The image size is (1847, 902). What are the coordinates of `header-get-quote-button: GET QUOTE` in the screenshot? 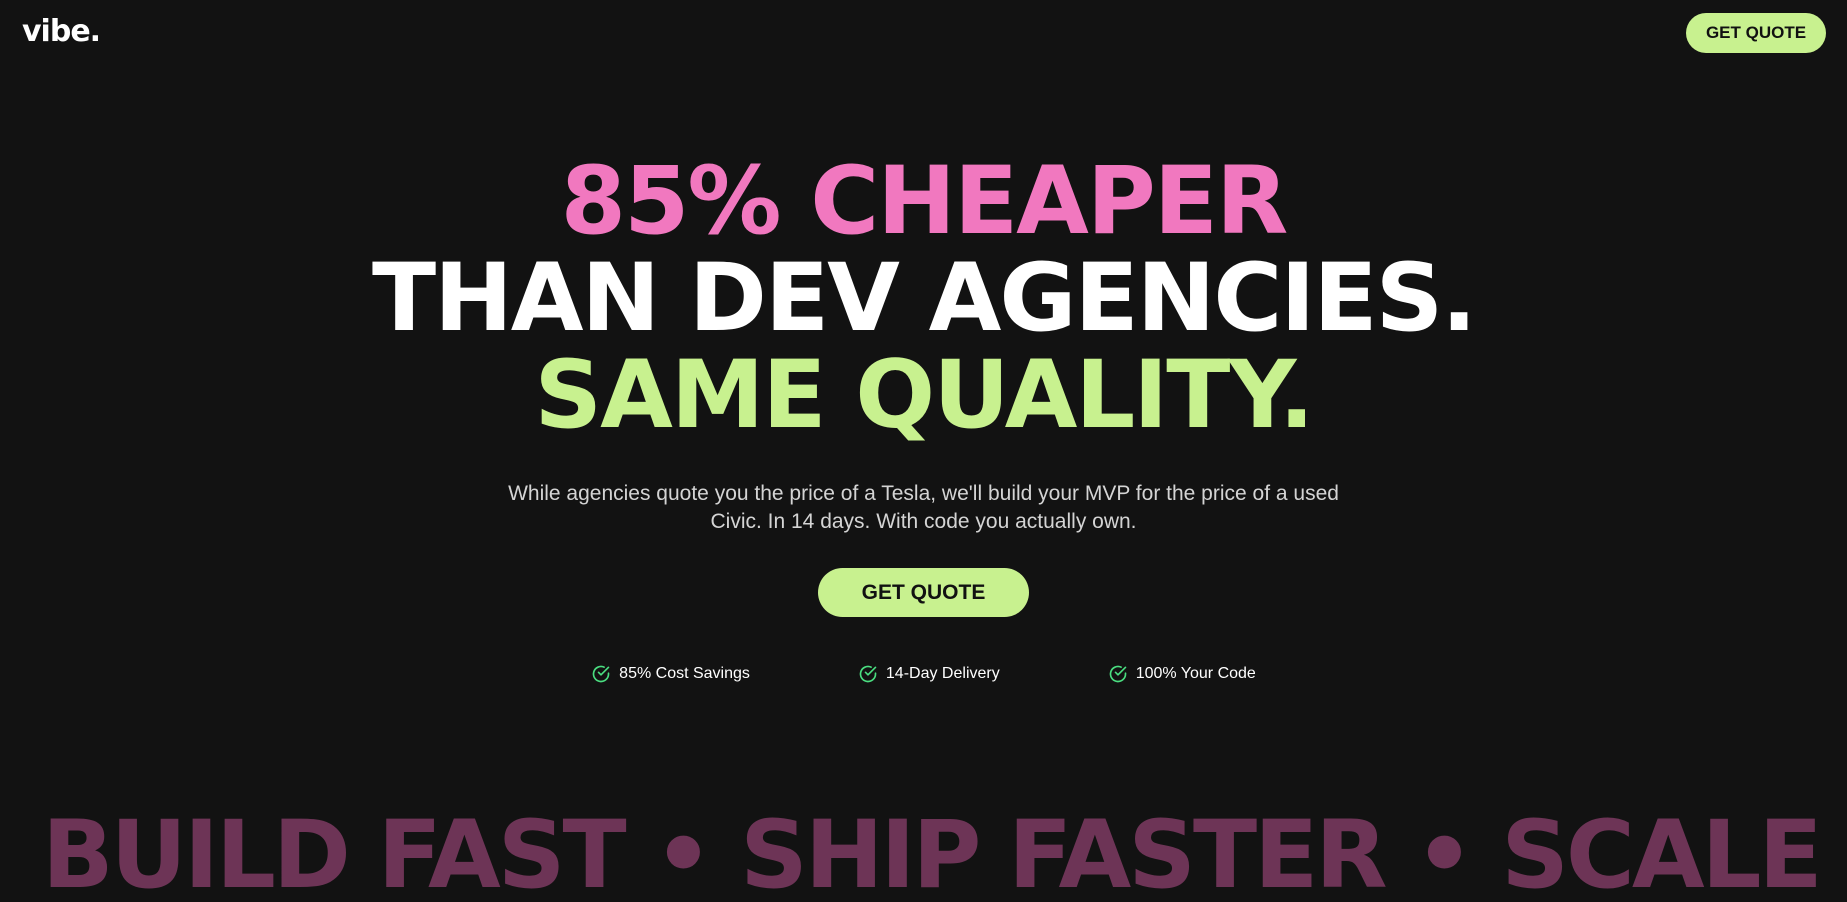 It's located at (1756, 33).